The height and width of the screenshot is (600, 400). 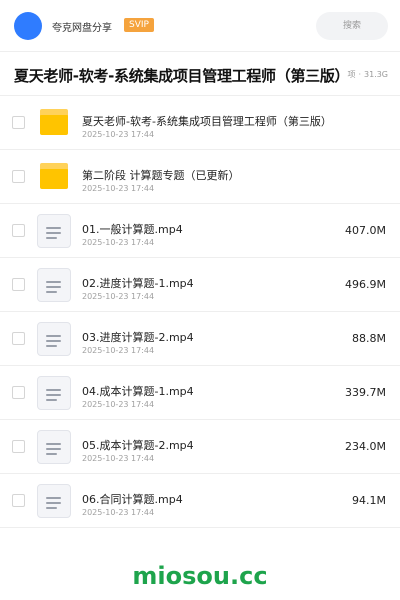 What do you see at coordinates (369, 338) in the screenshot?
I see `item-size: 88.8M` at bounding box center [369, 338].